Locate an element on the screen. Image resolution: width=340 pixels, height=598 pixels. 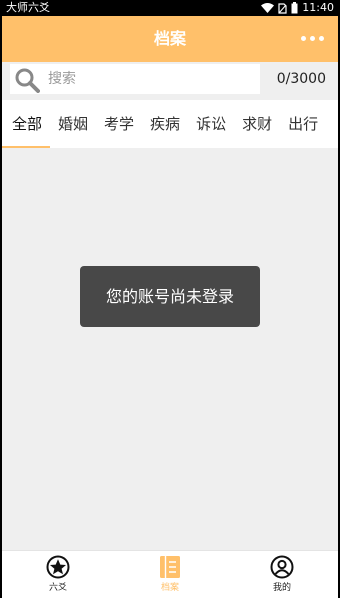
page-title: 档案 is located at coordinates (169, 38).